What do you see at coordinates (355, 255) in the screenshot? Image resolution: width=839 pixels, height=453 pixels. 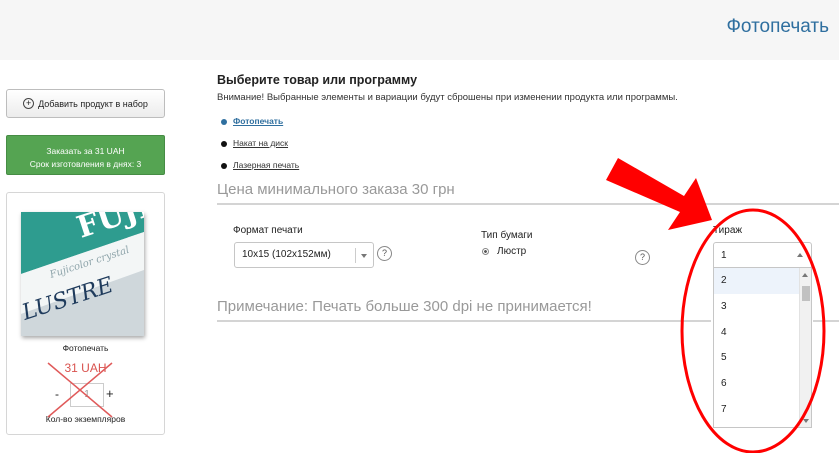 I see `select-separator` at bounding box center [355, 255].